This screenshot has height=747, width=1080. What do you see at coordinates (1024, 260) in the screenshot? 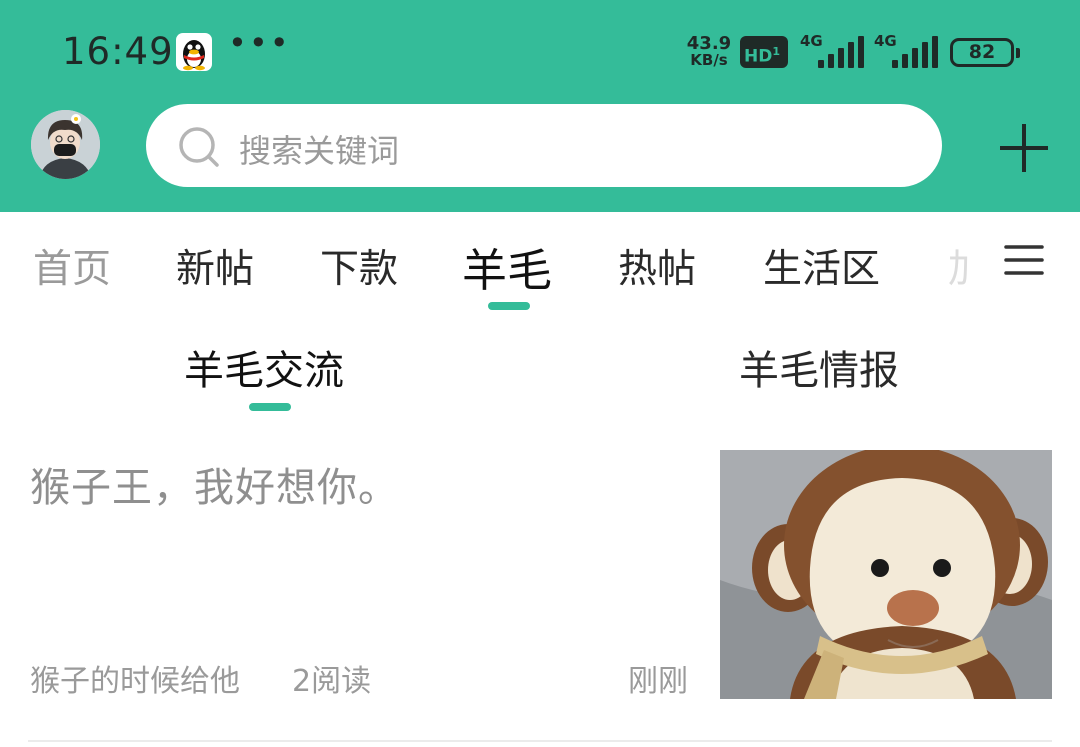
I see `menu-icon` at bounding box center [1024, 260].